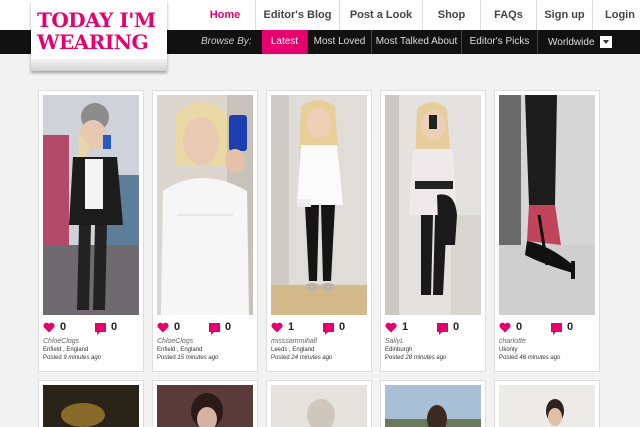  I want to click on posted-time: Posted 46 minutes ago, so click(529, 358).